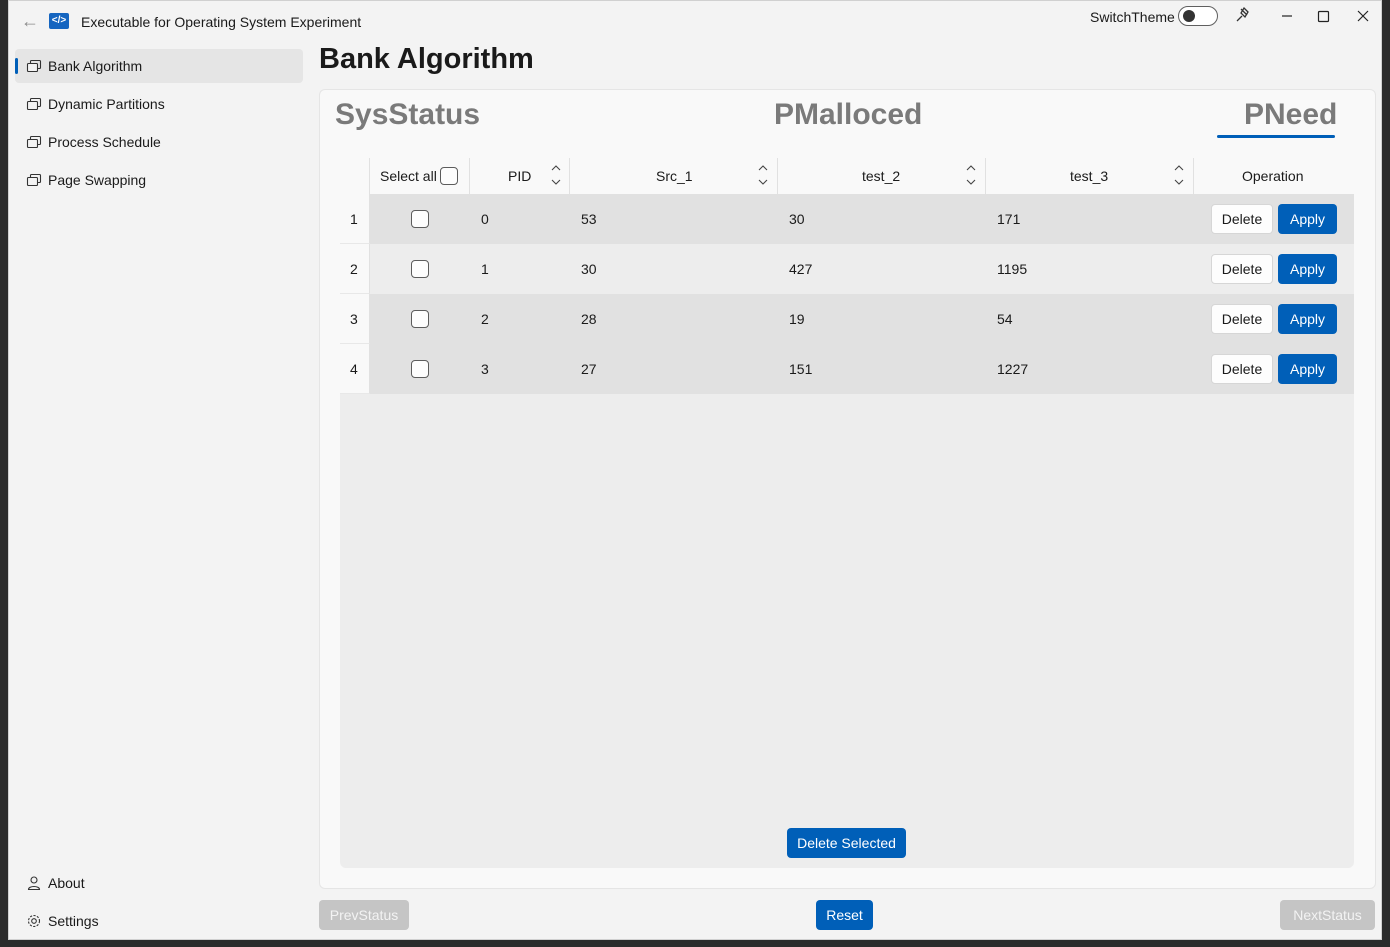 The height and width of the screenshot is (947, 1390). What do you see at coordinates (30, 21) in the screenshot?
I see `back-arrow-icon: ←` at bounding box center [30, 21].